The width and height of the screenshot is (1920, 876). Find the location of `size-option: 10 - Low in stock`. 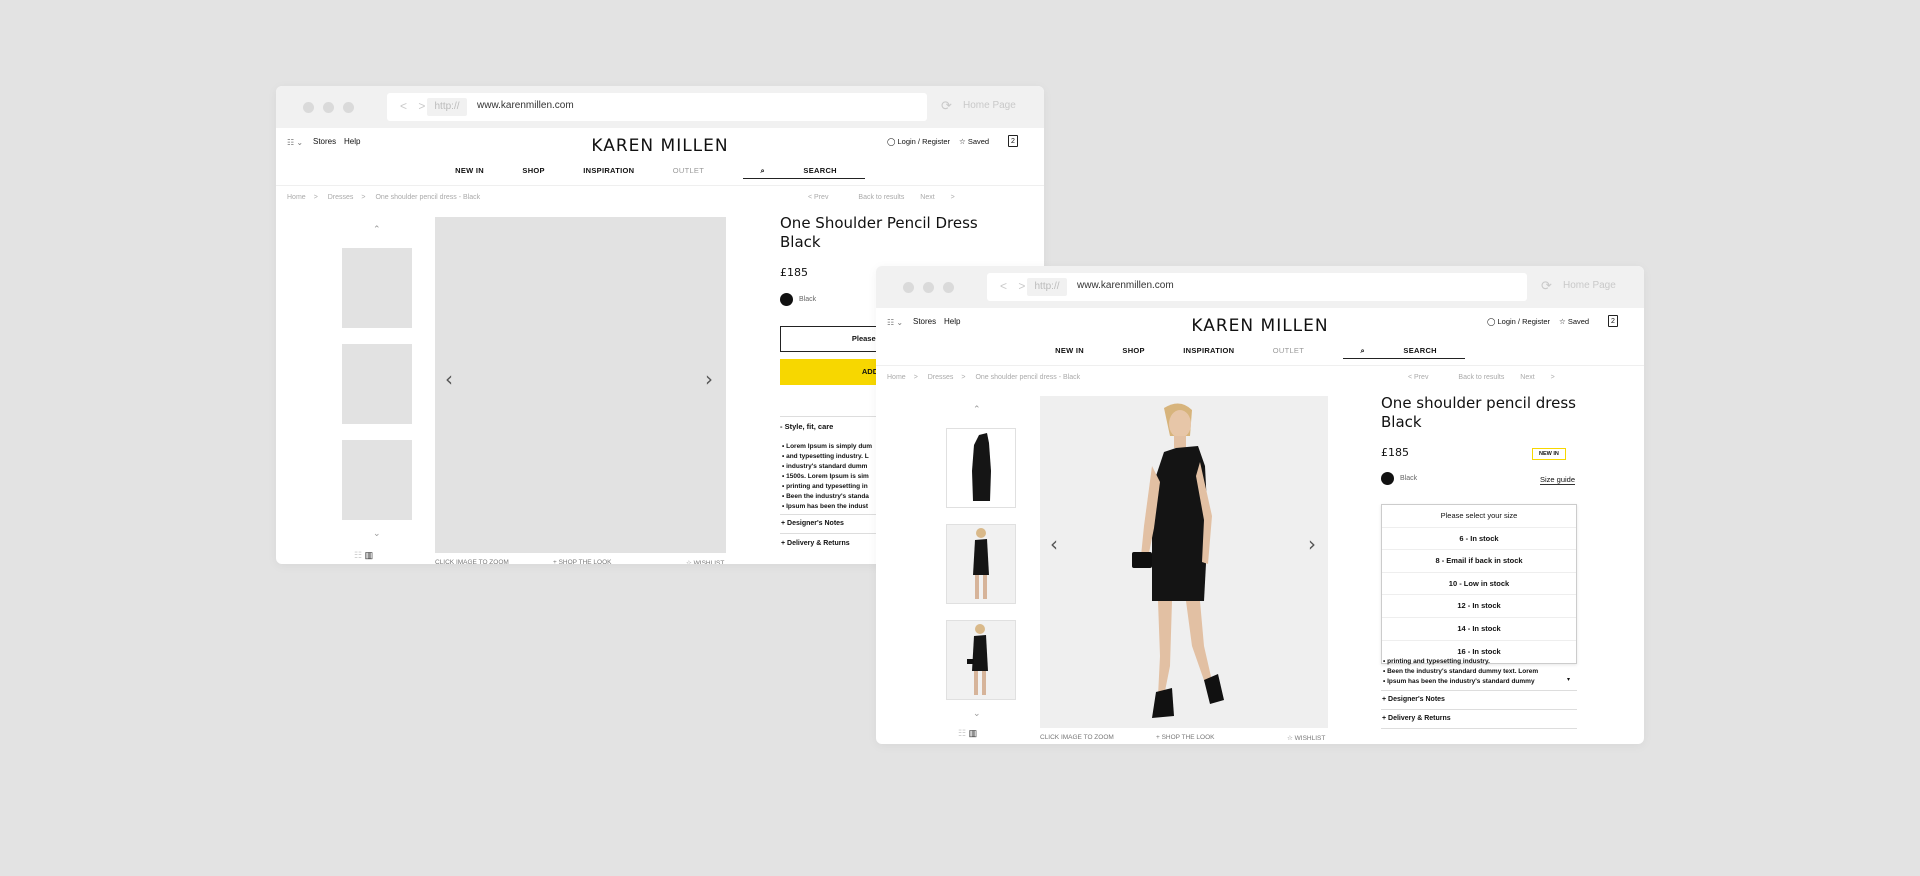

size-option: 10 - Low in stock is located at coordinates (1479, 584).